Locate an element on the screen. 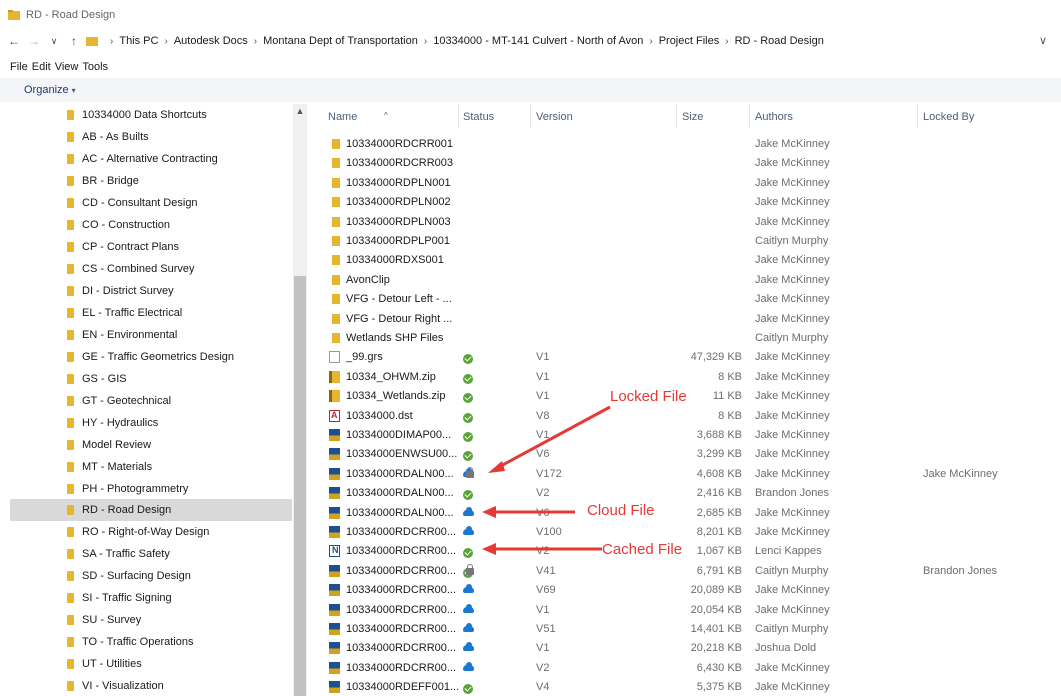 This screenshot has width=1061, height=696. column-header-locked-by: Locked By is located at coordinates (948, 117).